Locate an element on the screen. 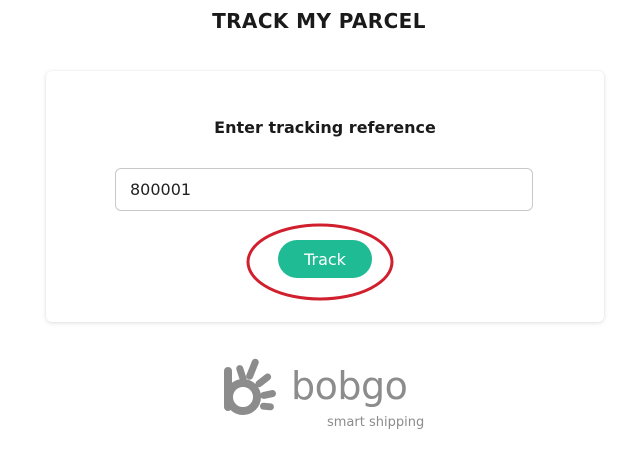 Image resolution: width=638 pixels, height=451 pixels. bobgo-logo: bobgo smart shipping is located at coordinates (327, 395).